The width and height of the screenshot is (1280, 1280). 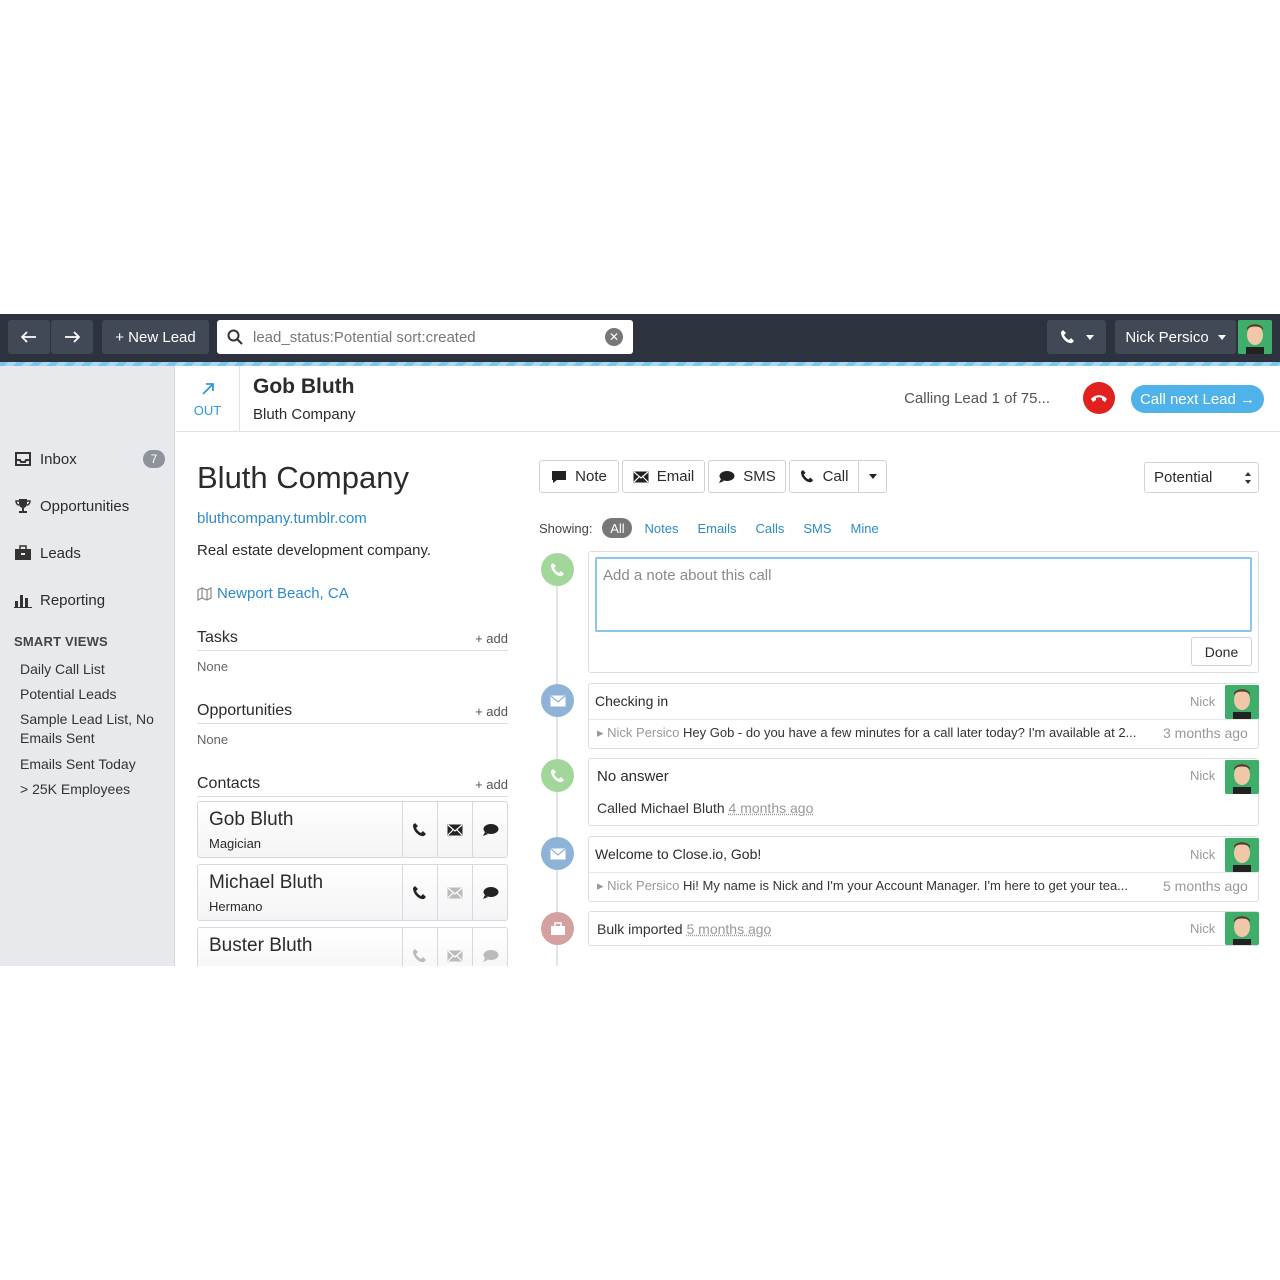 What do you see at coordinates (817, 528) in the screenshot?
I see `filter-sms: SMS` at bounding box center [817, 528].